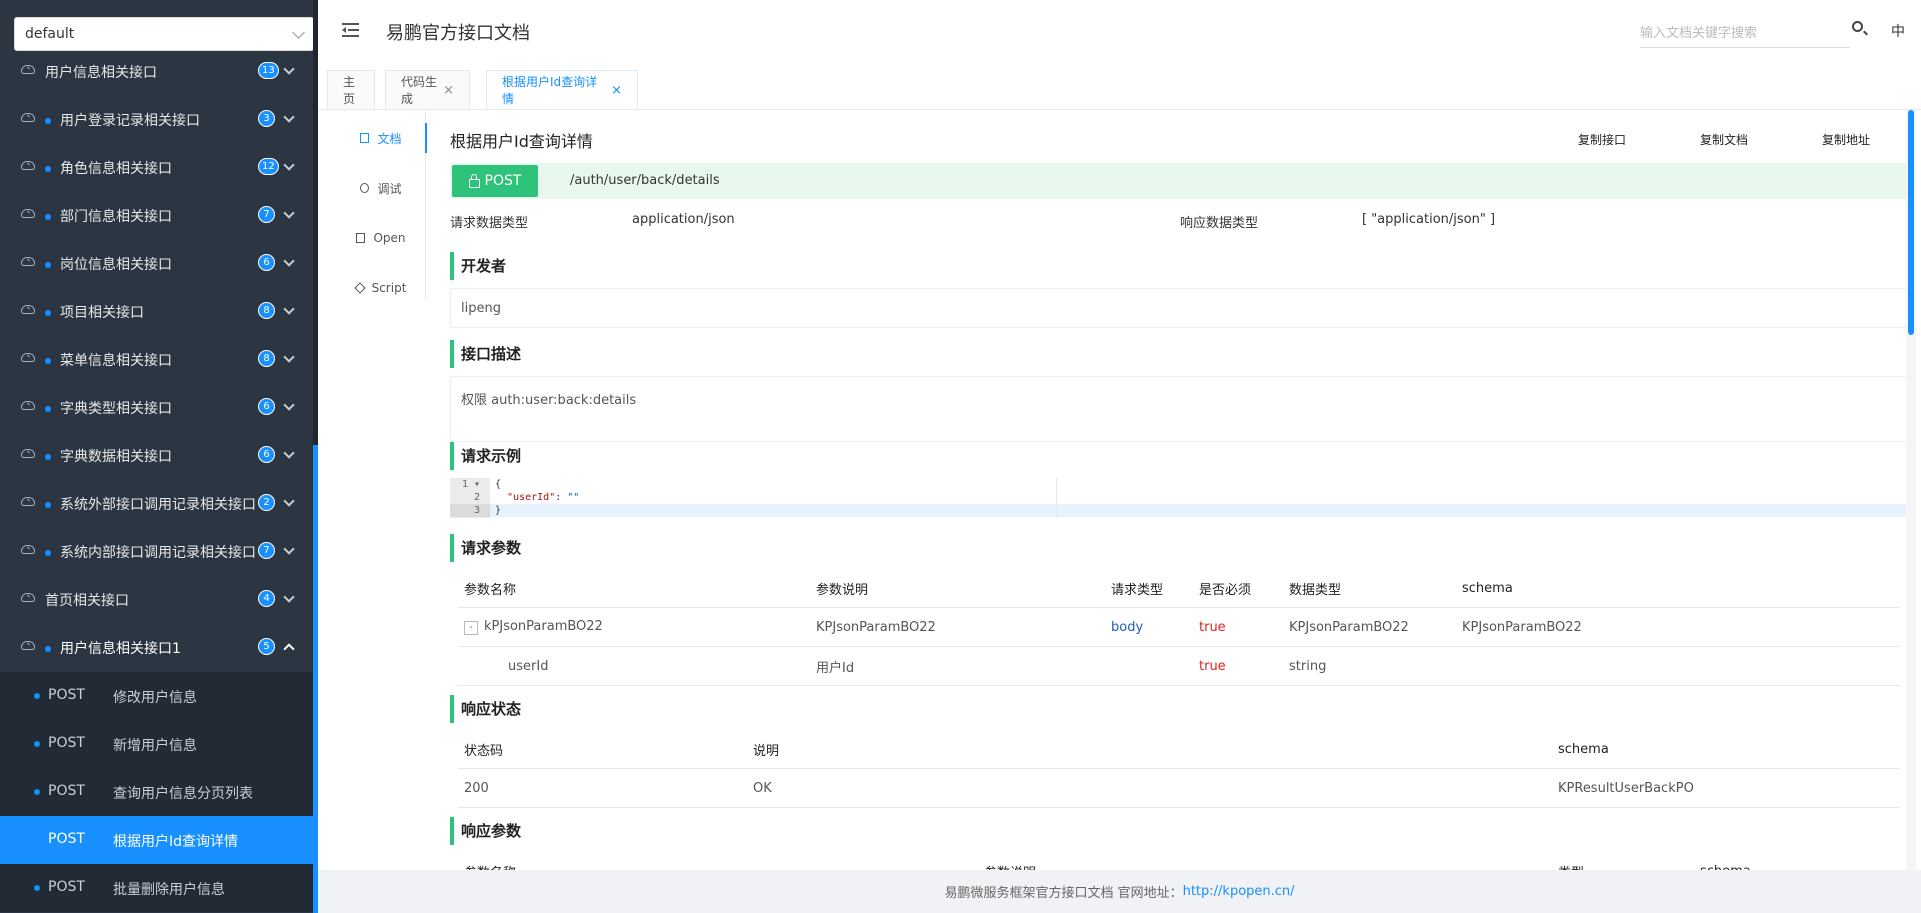 The width and height of the screenshot is (1921, 913). I want to click on sidebar-group-item: 角色信息相关接口 12, so click(156, 168).